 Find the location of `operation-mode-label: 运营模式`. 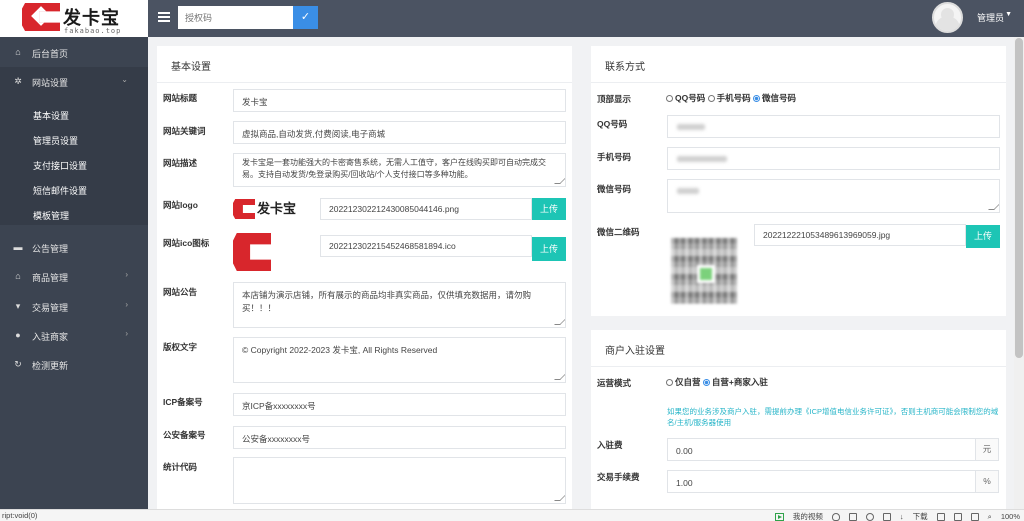

operation-mode-label: 运营模式 is located at coordinates (614, 383).